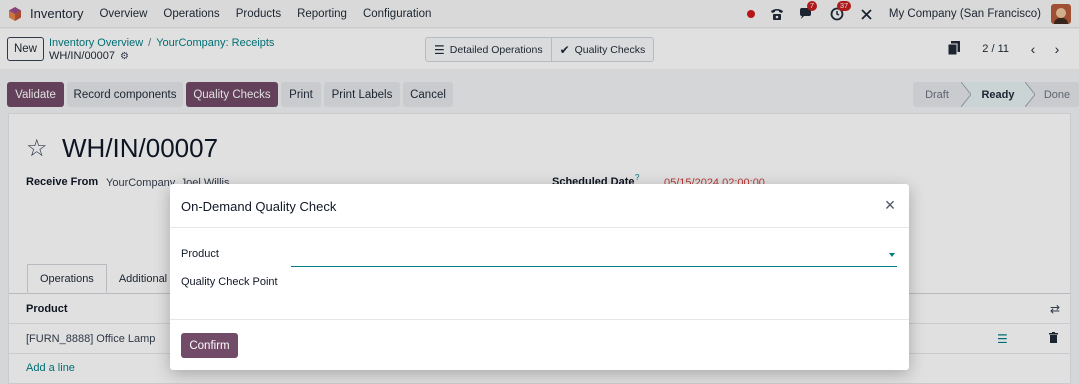 The height and width of the screenshot is (384, 1079). Describe the element at coordinates (890, 205) in the screenshot. I see `close-icon: ×` at that location.